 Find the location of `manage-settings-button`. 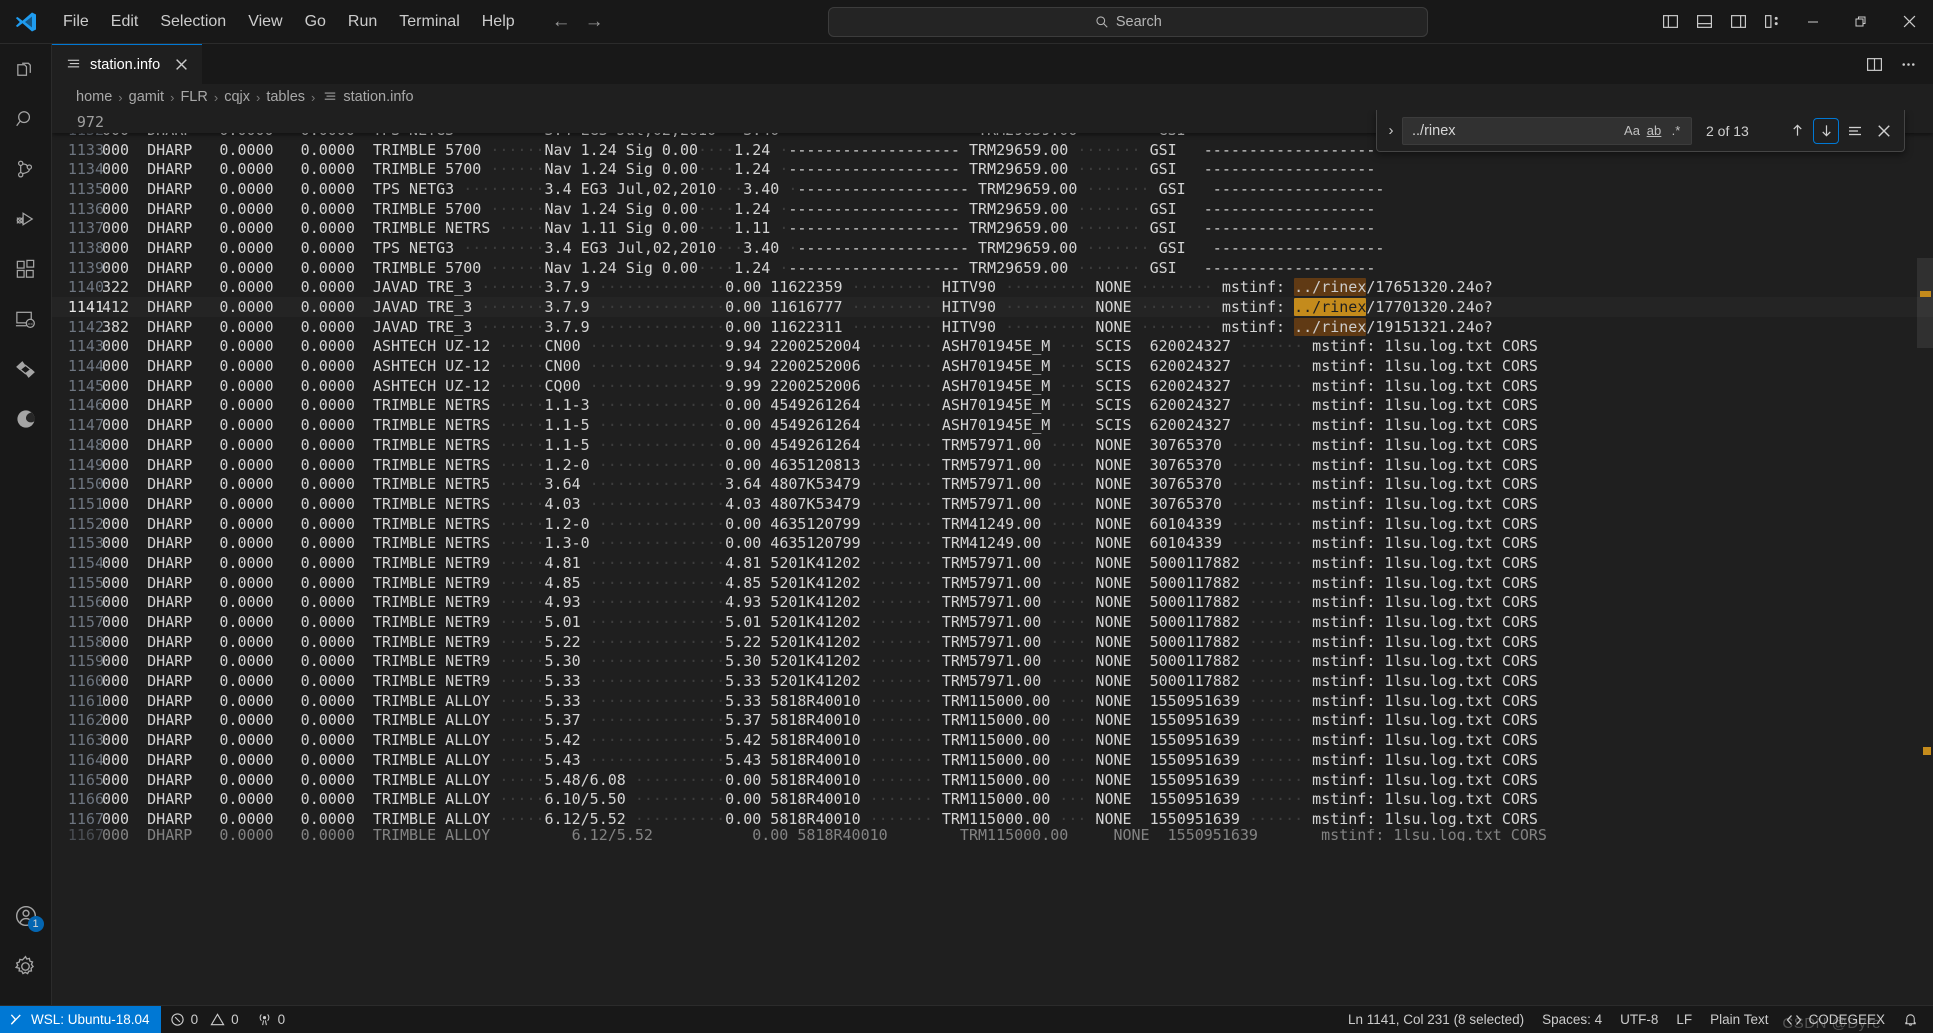

manage-settings-button is located at coordinates (26, 966).